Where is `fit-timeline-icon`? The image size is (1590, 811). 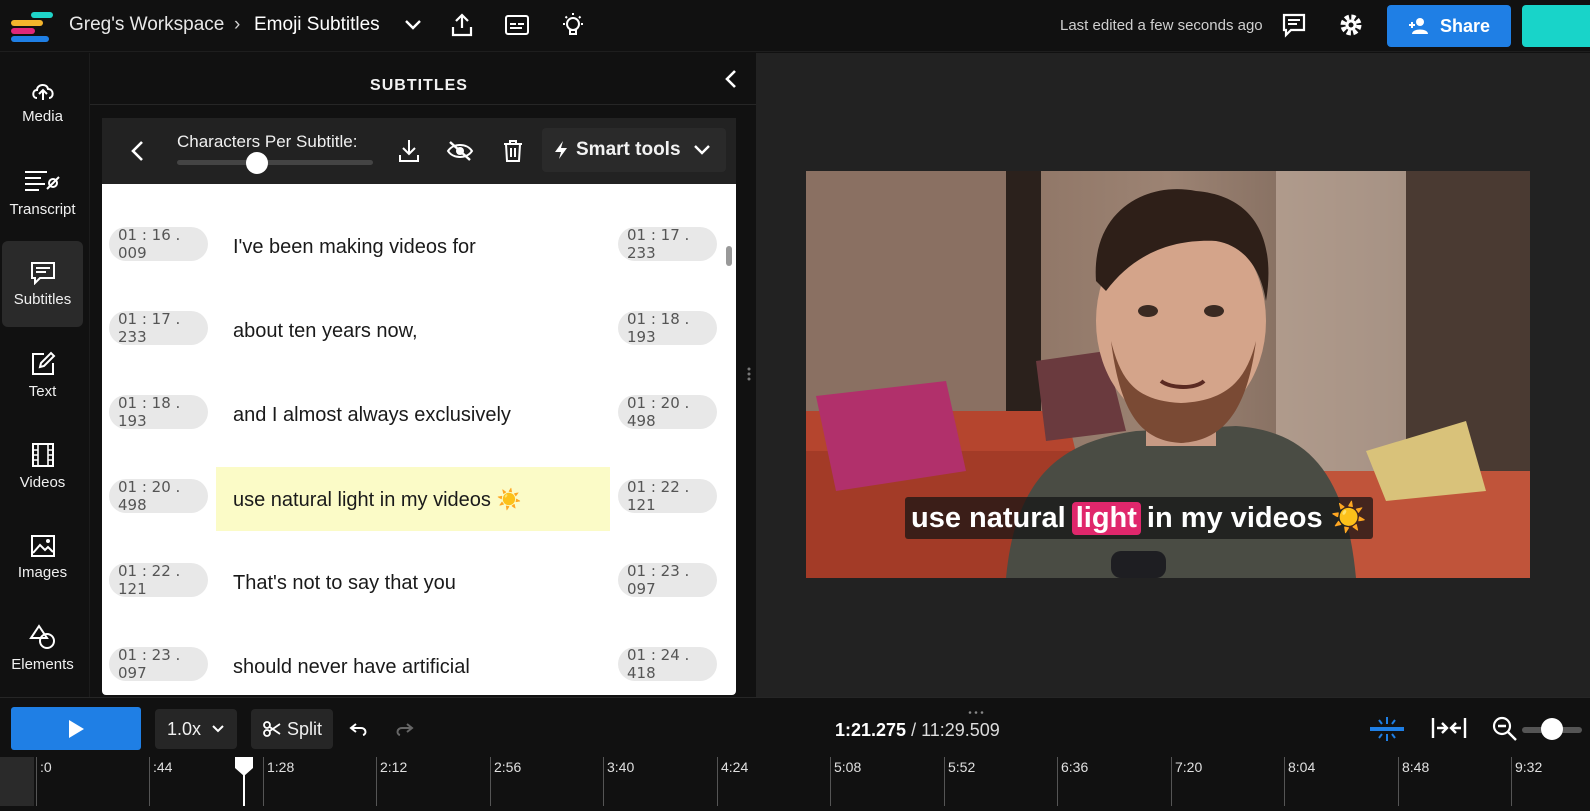
fit-timeline-icon is located at coordinates (1449, 727).